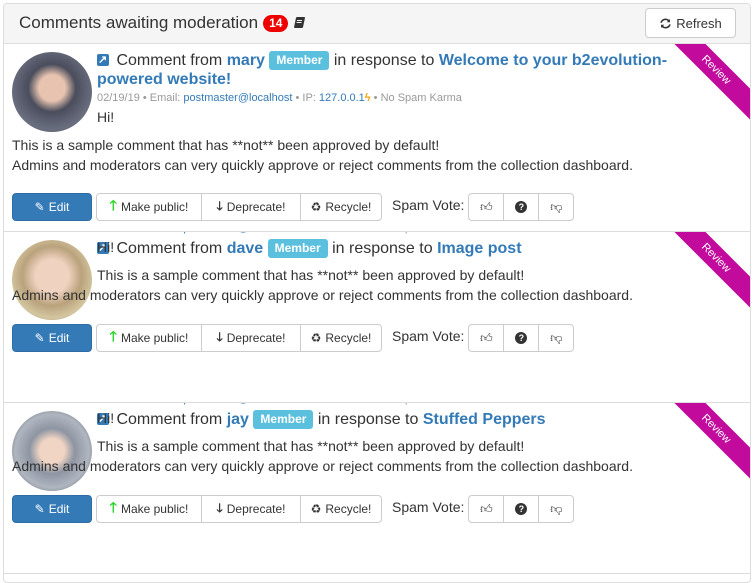  I want to click on panel-title: Comments awaiting moderation 14, so click(162, 23).